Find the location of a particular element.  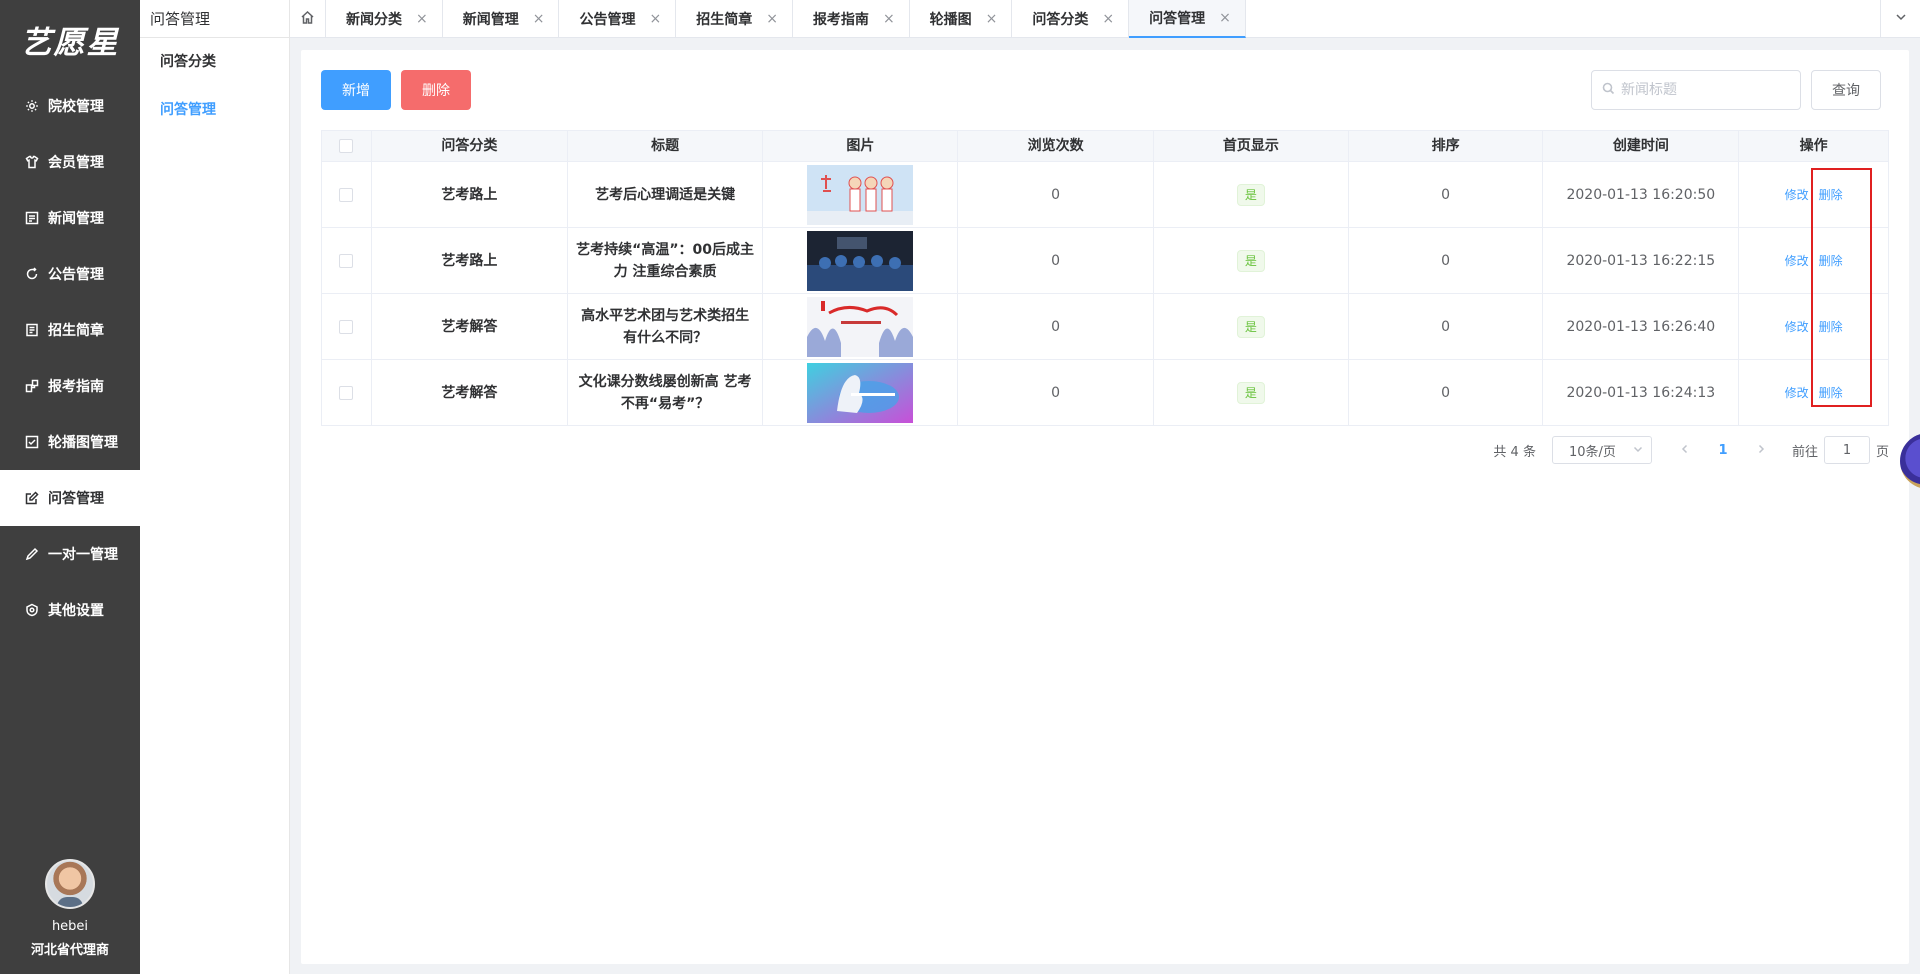

column-header: 操作 is located at coordinates (1814, 146).